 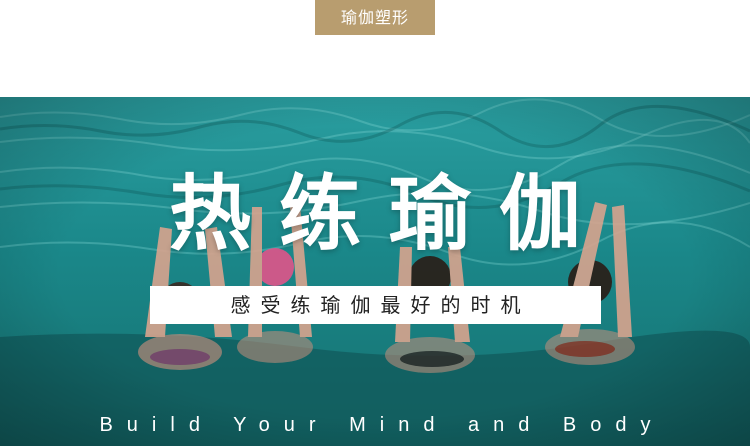 What do you see at coordinates (382, 425) in the screenshot?
I see `hero-english-tagline: Build Your Mind and Body` at bounding box center [382, 425].